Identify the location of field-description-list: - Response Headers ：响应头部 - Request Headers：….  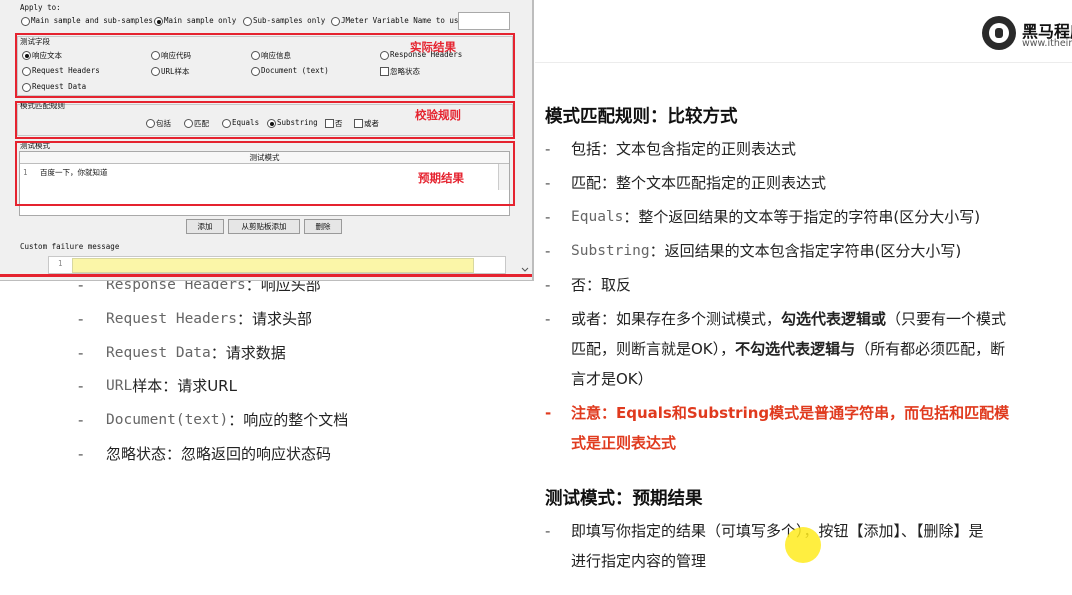
(308, 373).